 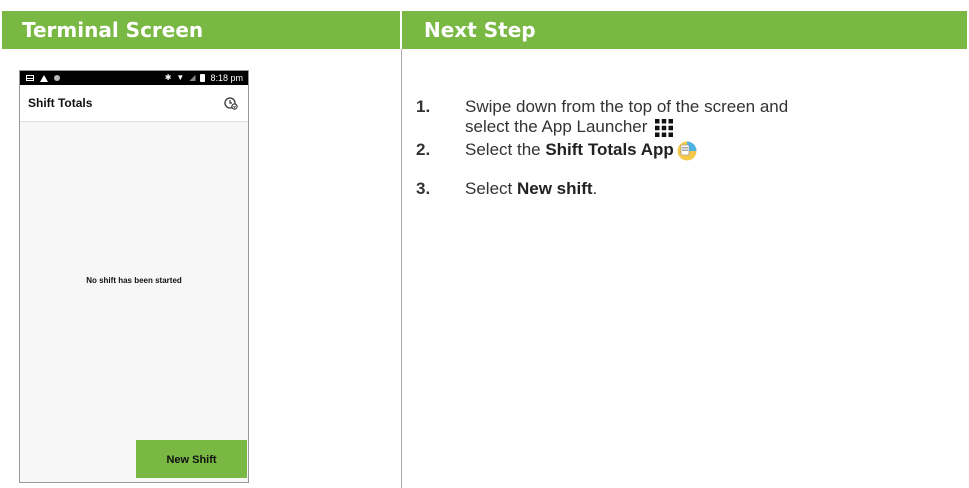 I want to click on step-text-bold: New shift, so click(x=554, y=188).